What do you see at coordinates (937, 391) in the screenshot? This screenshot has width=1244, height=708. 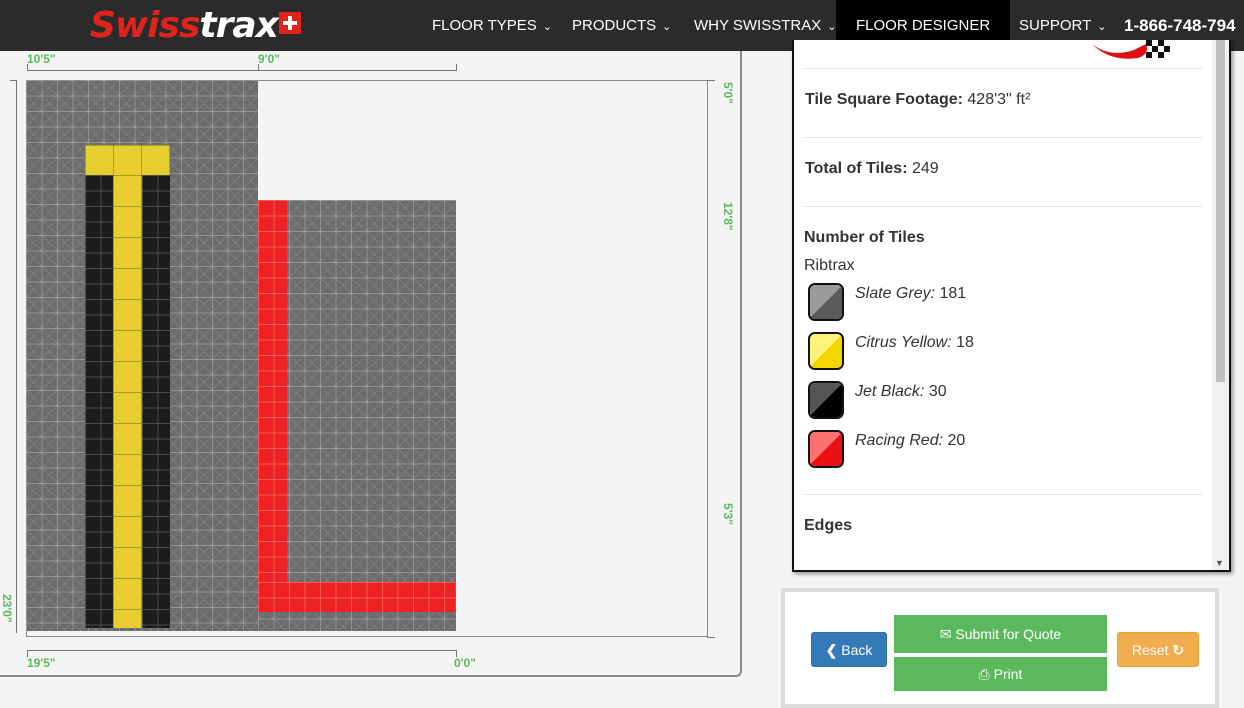 I see `tile-count: 30` at bounding box center [937, 391].